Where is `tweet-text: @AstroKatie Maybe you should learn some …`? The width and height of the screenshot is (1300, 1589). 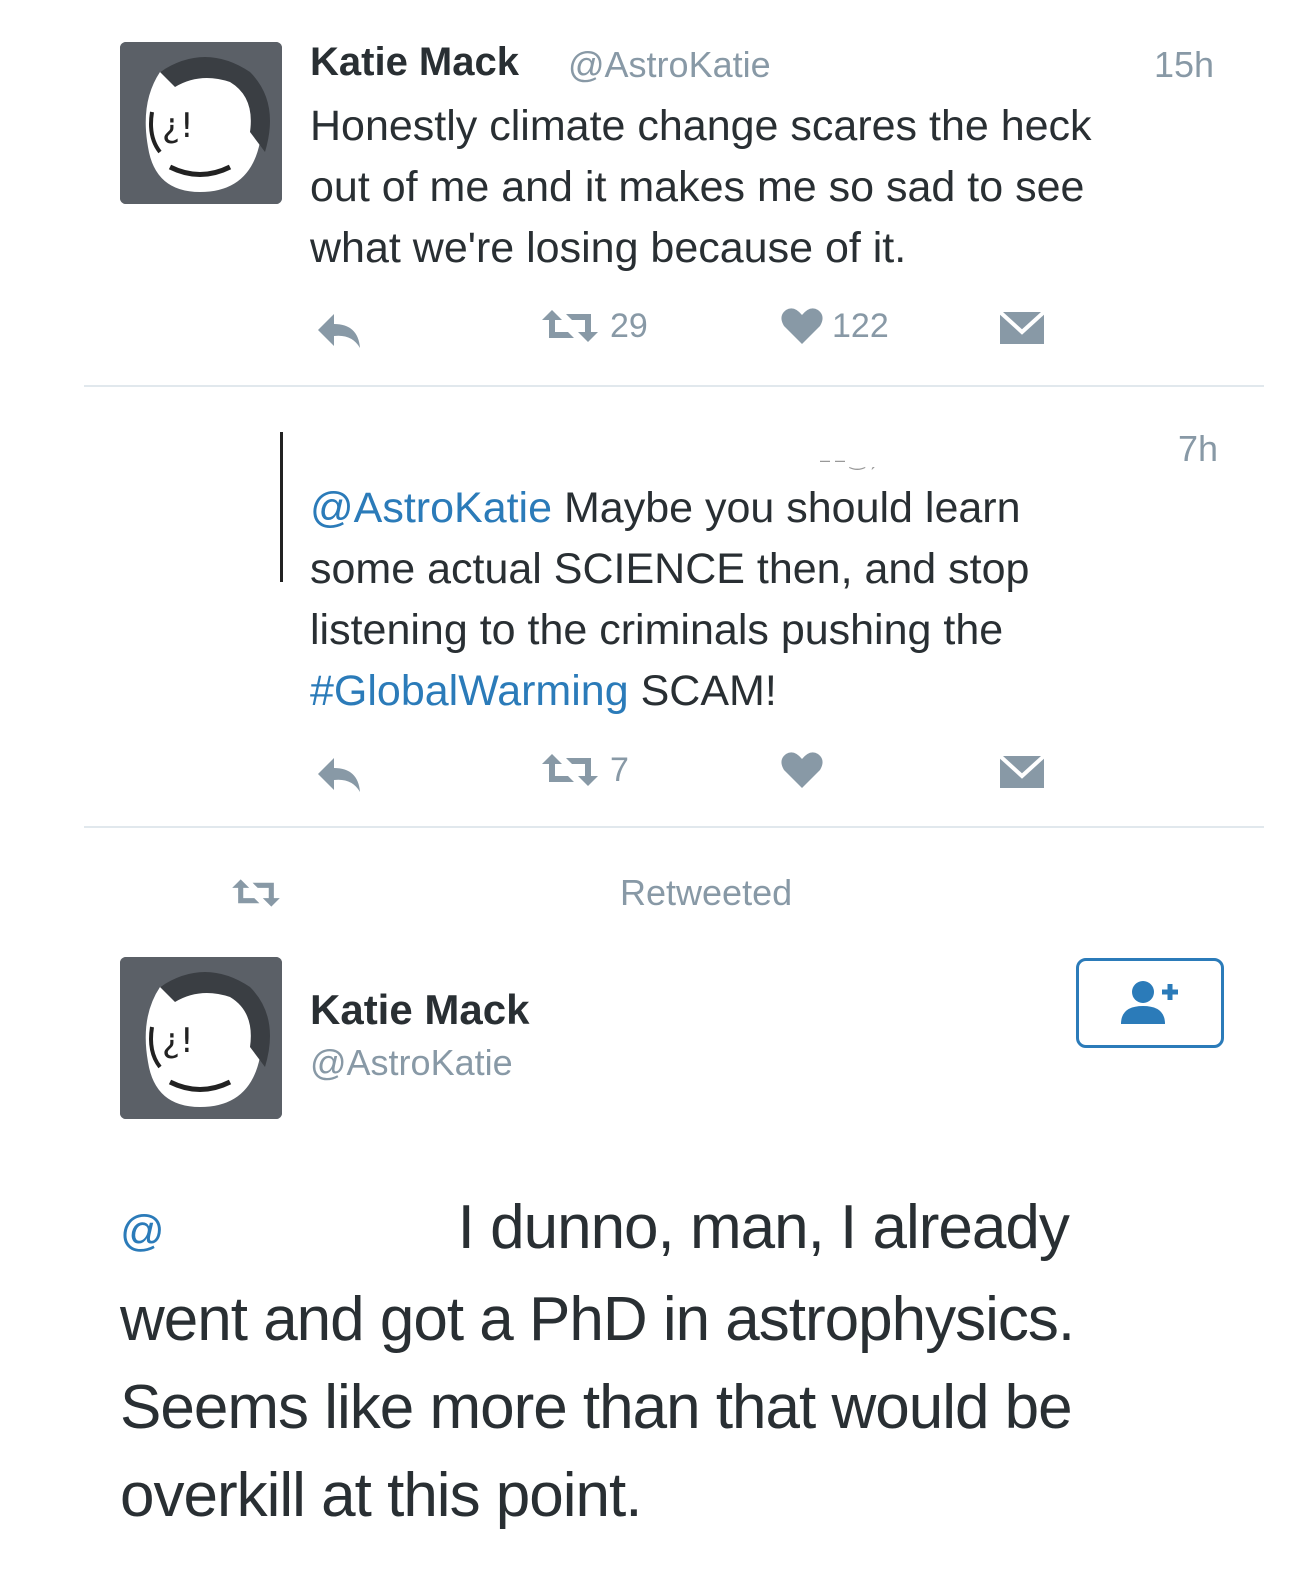 tweet-text: @AstroKatie Maybe you should learn some … is located at coordinates (790, 600).